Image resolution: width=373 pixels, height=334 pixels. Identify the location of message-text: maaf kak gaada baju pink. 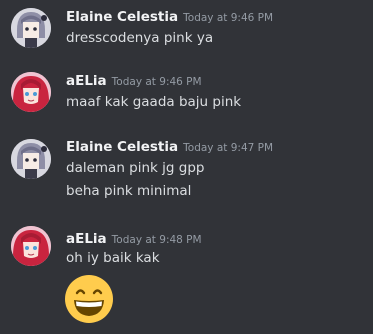
(154, 102).